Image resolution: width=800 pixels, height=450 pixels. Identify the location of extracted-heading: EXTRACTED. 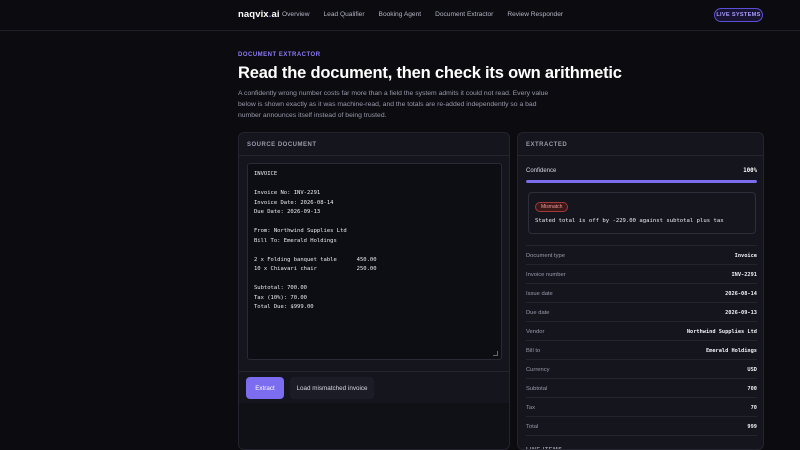
(640, 144).